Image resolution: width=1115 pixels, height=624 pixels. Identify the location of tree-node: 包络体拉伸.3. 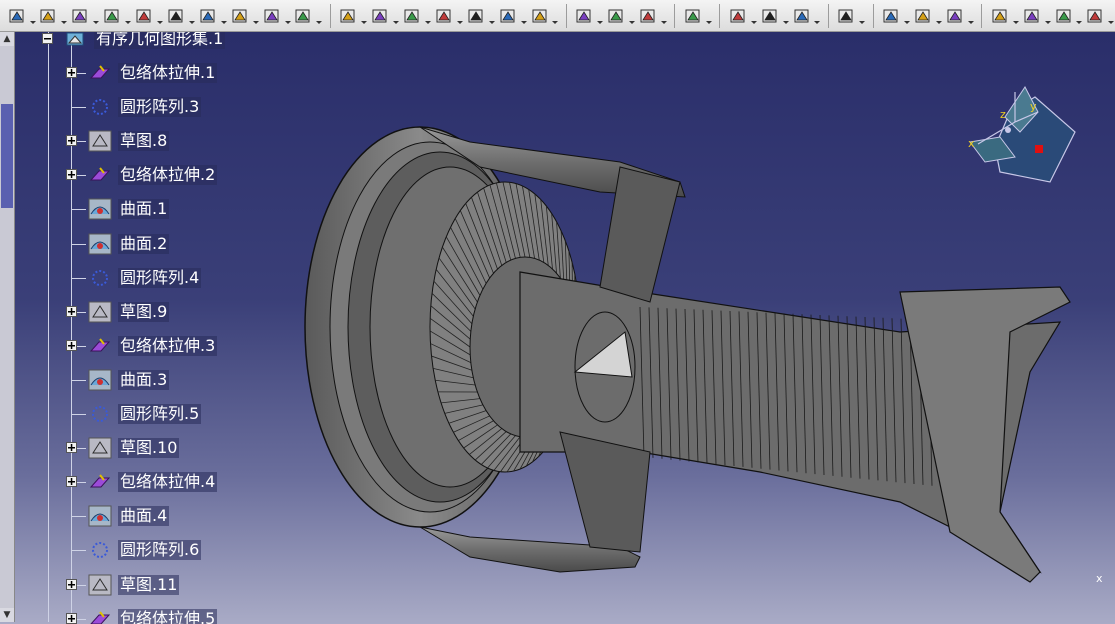
(134, 346).